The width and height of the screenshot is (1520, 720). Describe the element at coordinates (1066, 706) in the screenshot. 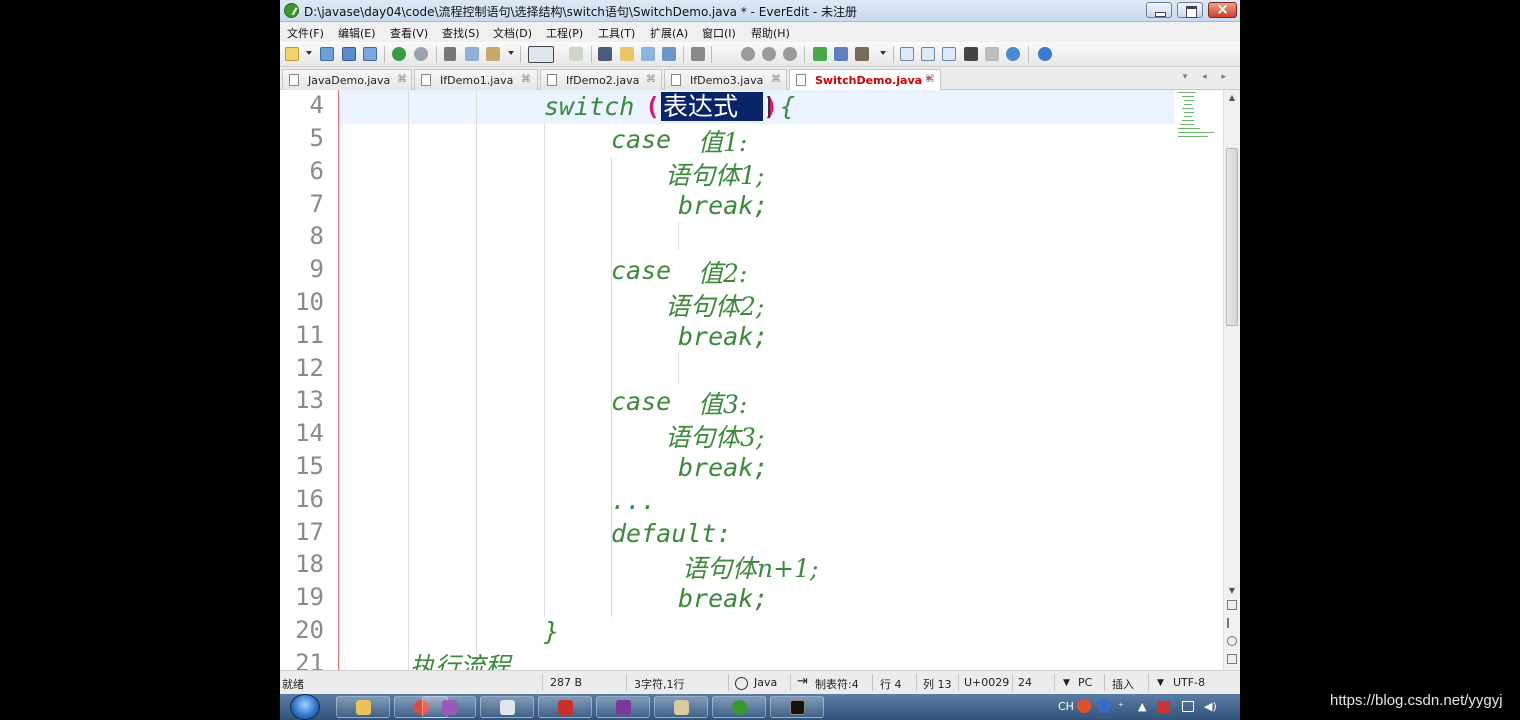

I see `input-language: CH` at that location.